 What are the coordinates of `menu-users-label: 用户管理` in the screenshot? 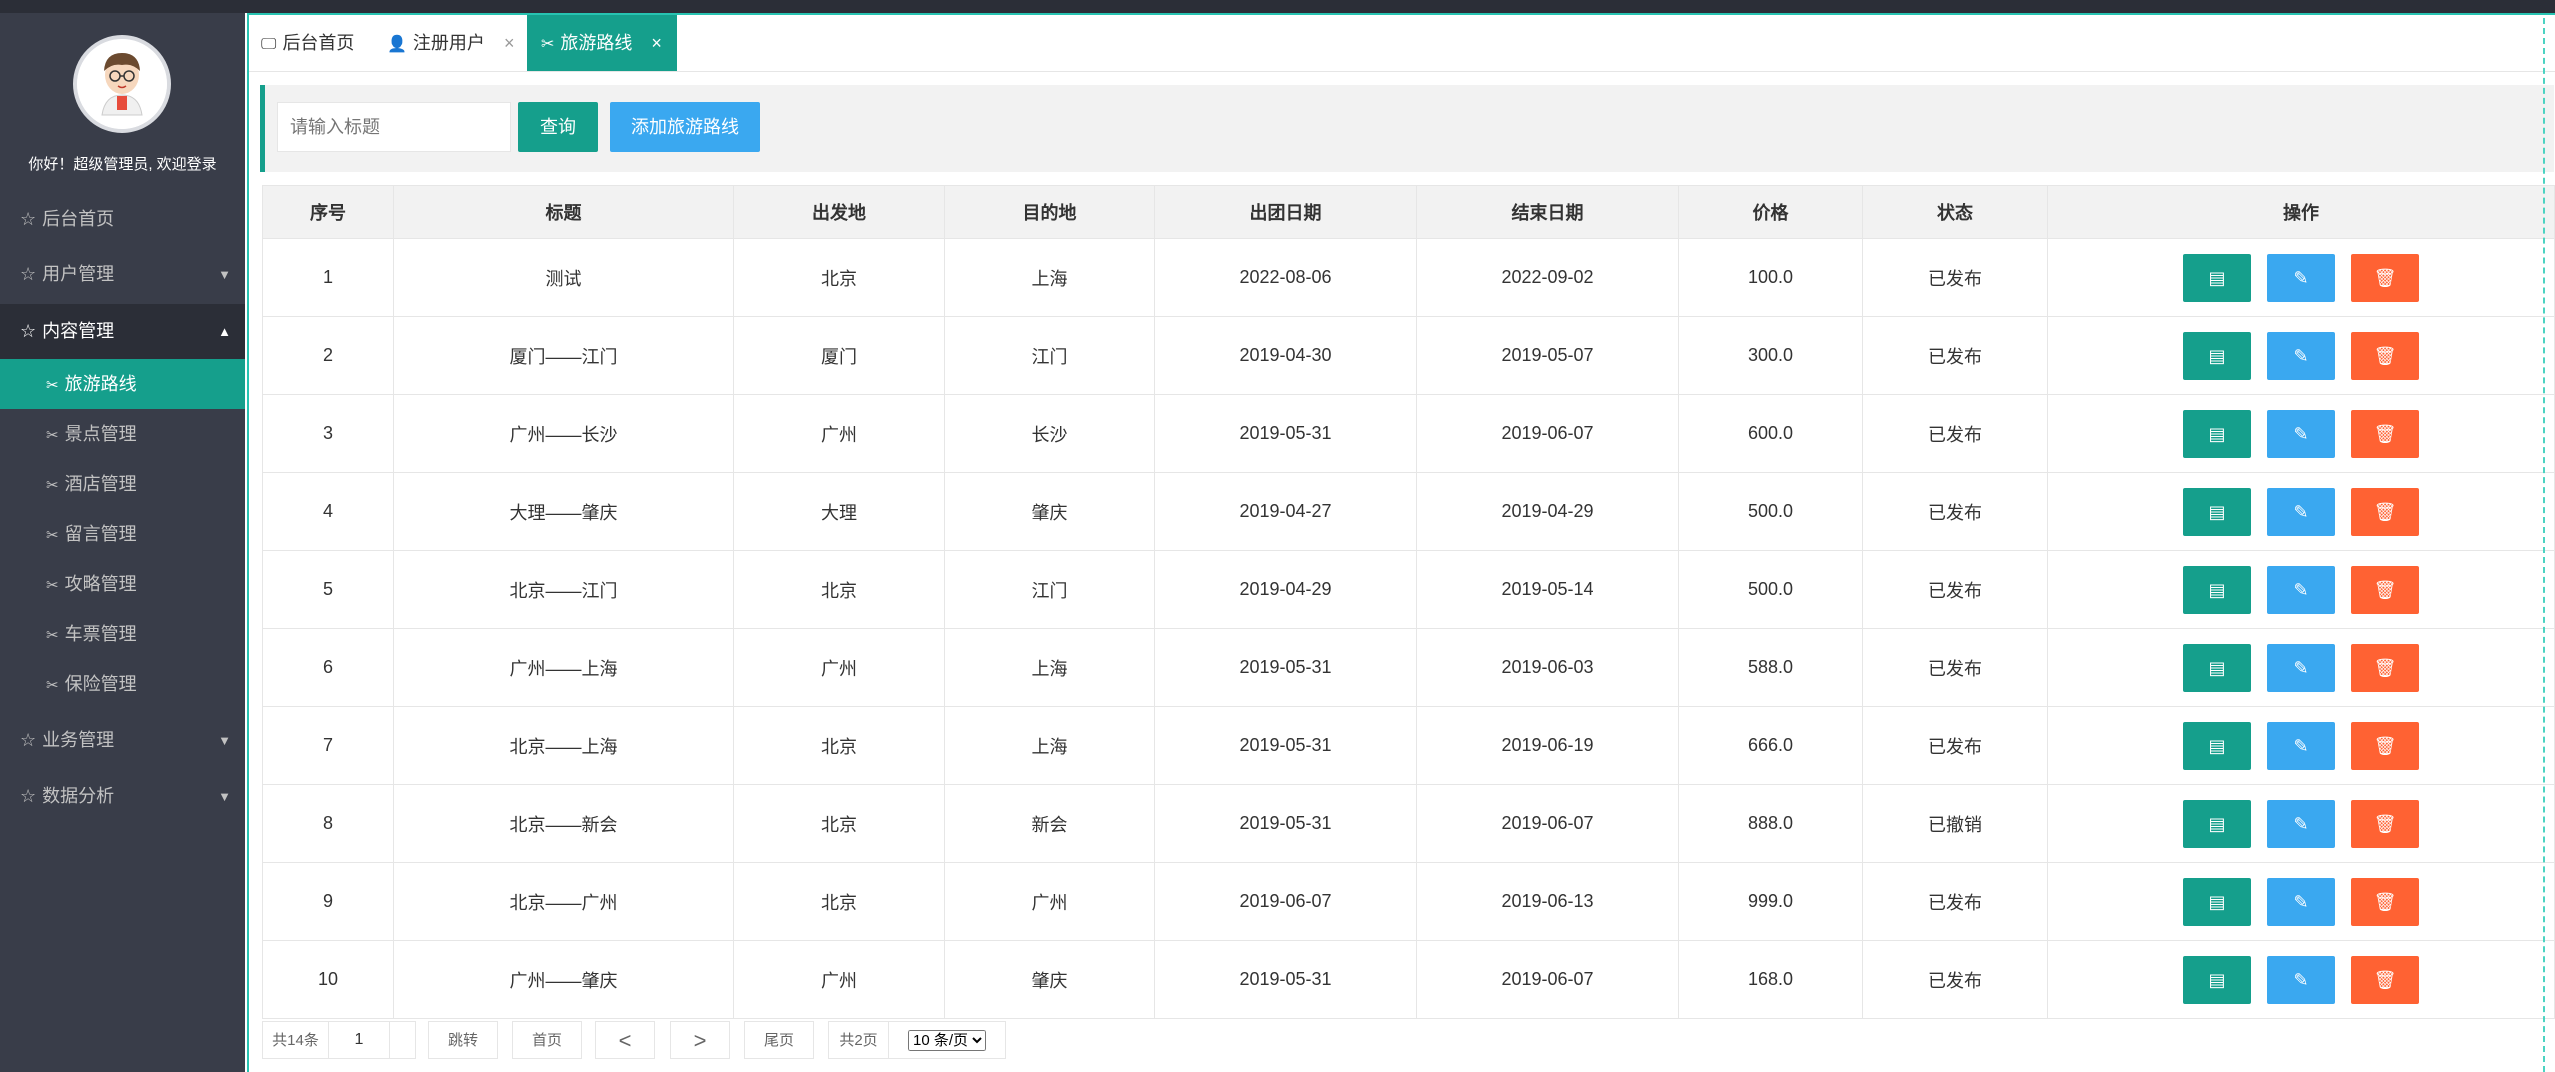 It's located at (78, 274).